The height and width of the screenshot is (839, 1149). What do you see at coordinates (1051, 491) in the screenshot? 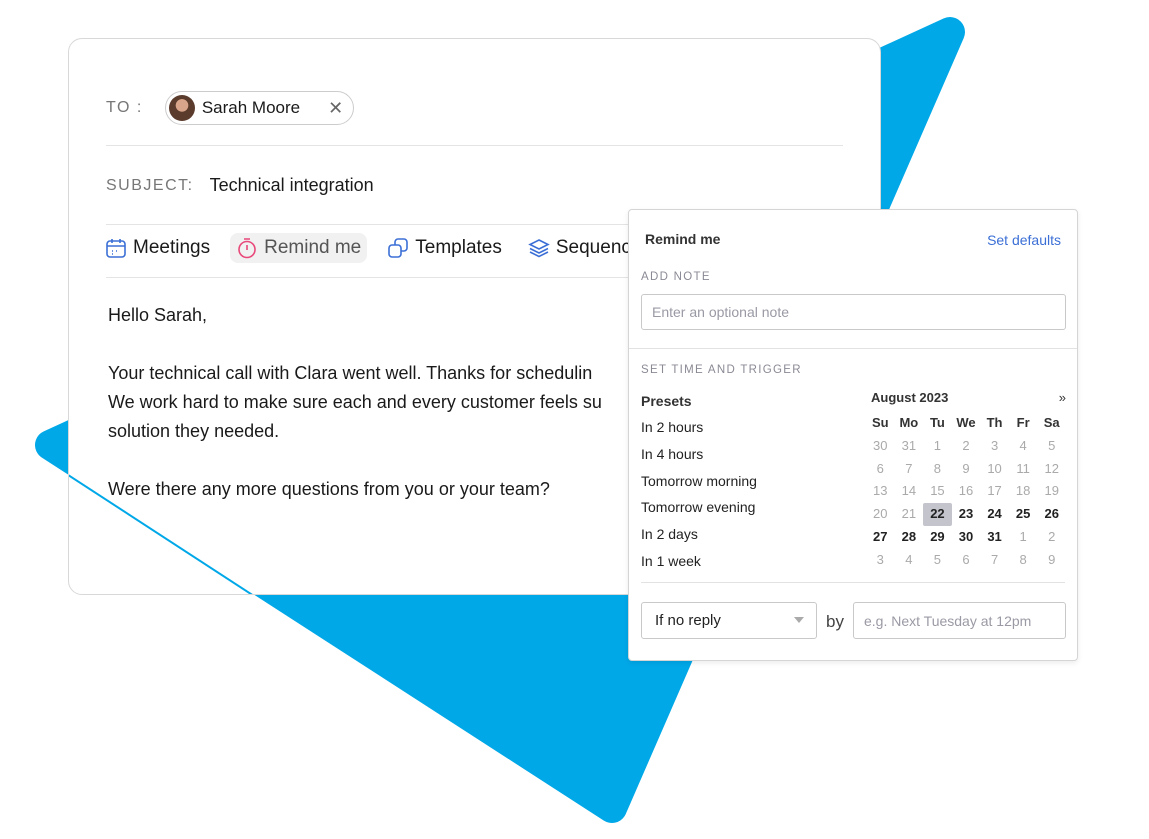
I see `calendar-day: 19` at bounding box center [1051, 491].